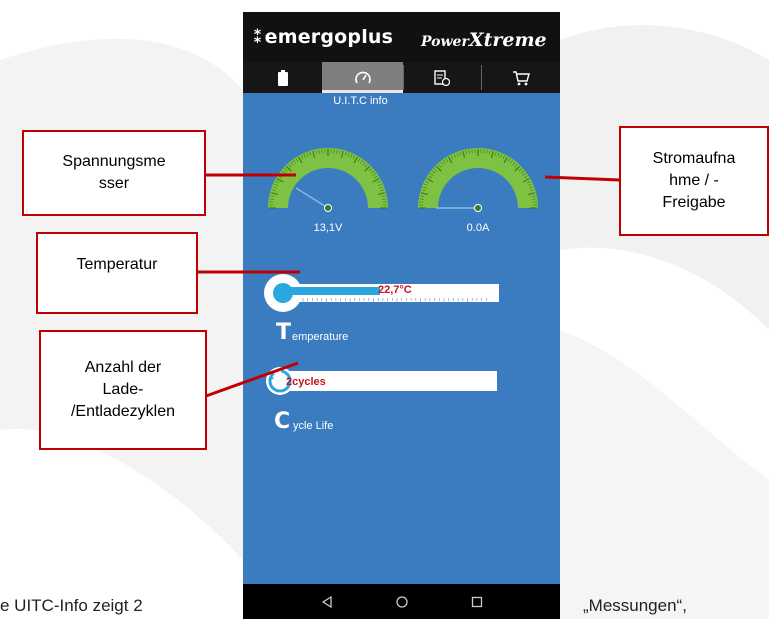 This screenshot has width=769, height=619. Describe the element at coordinates (123, 367) in the screenshot. I see `callout-cycles-line: Anzahl der` at that location.